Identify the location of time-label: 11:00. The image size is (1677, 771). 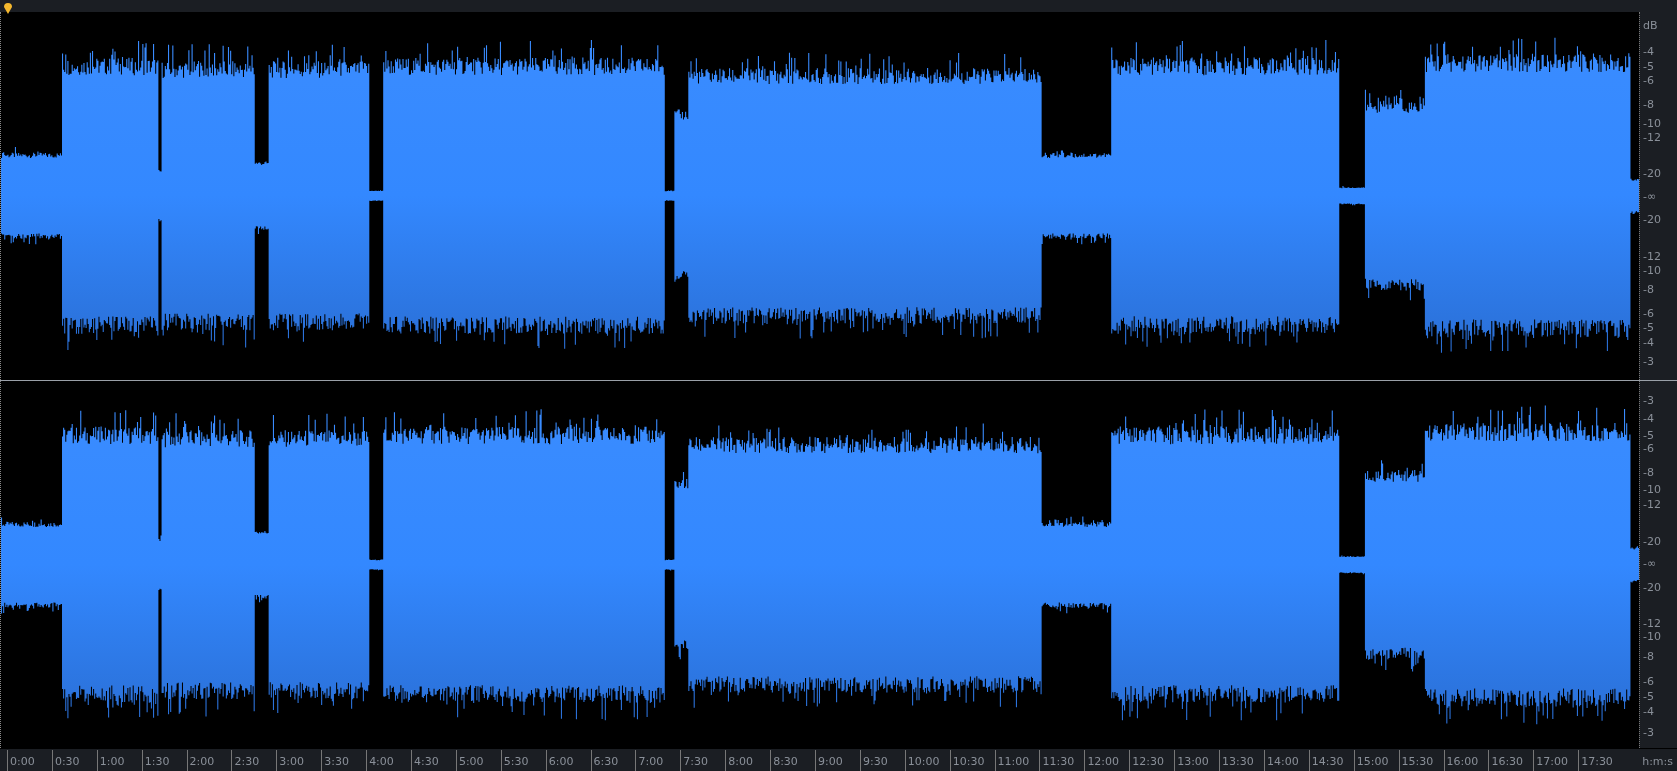
(1017, 760).